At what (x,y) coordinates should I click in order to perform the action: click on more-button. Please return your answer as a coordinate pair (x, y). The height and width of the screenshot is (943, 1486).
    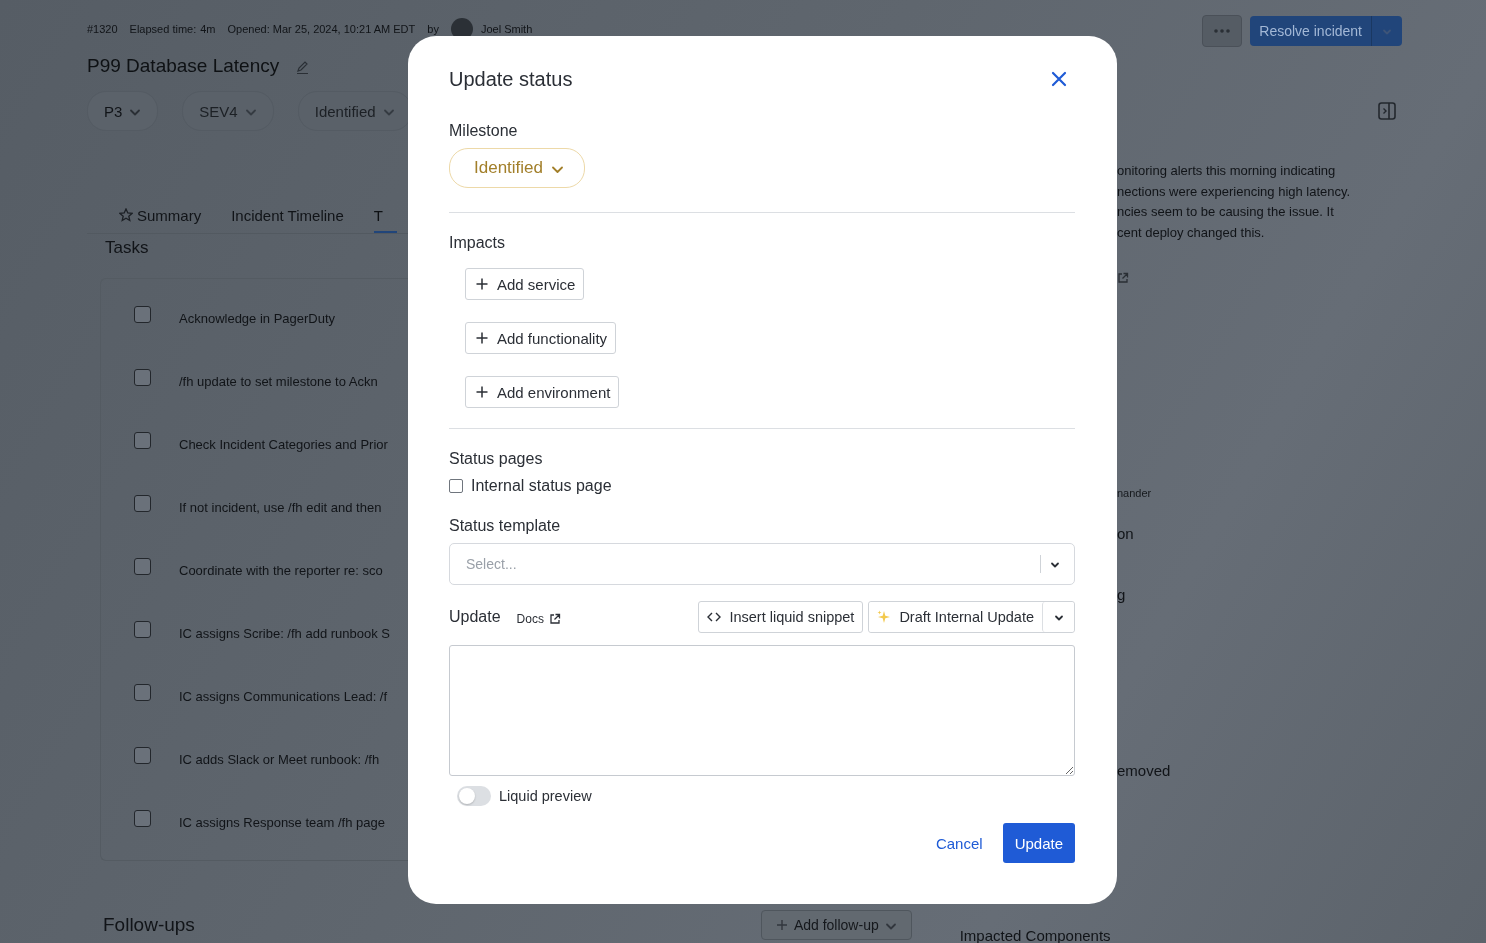
    Looking at the image, I should click on (1222, 31).